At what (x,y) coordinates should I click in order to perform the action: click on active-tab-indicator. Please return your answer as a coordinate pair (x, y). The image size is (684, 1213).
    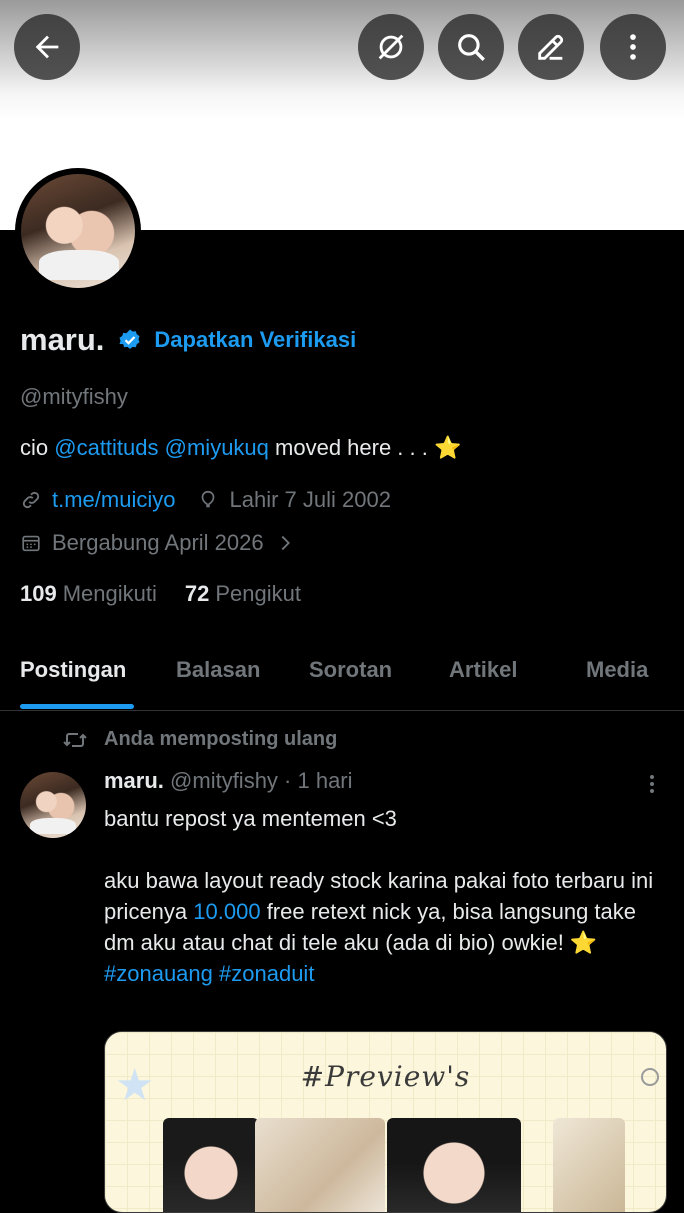
    Looking at the image, I should click on (77, 706).